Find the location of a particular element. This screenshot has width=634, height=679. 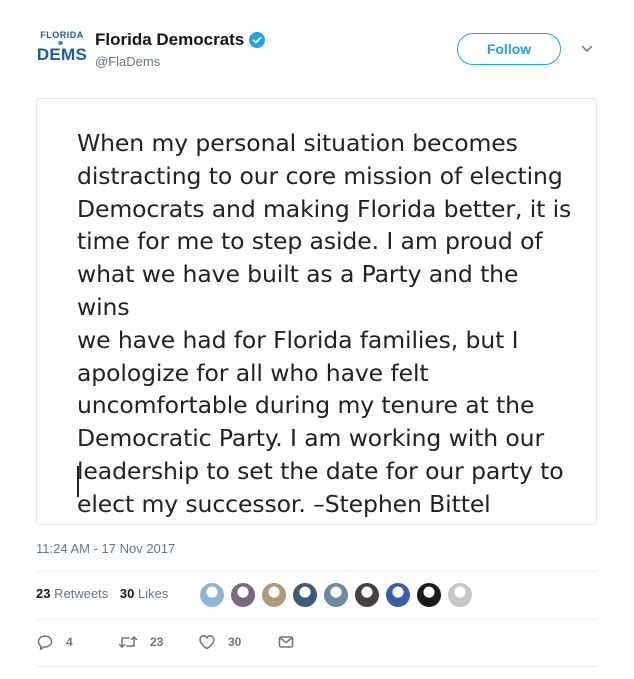

account-logo: FLORIDA DEMS is located at coordinates (62, 52).